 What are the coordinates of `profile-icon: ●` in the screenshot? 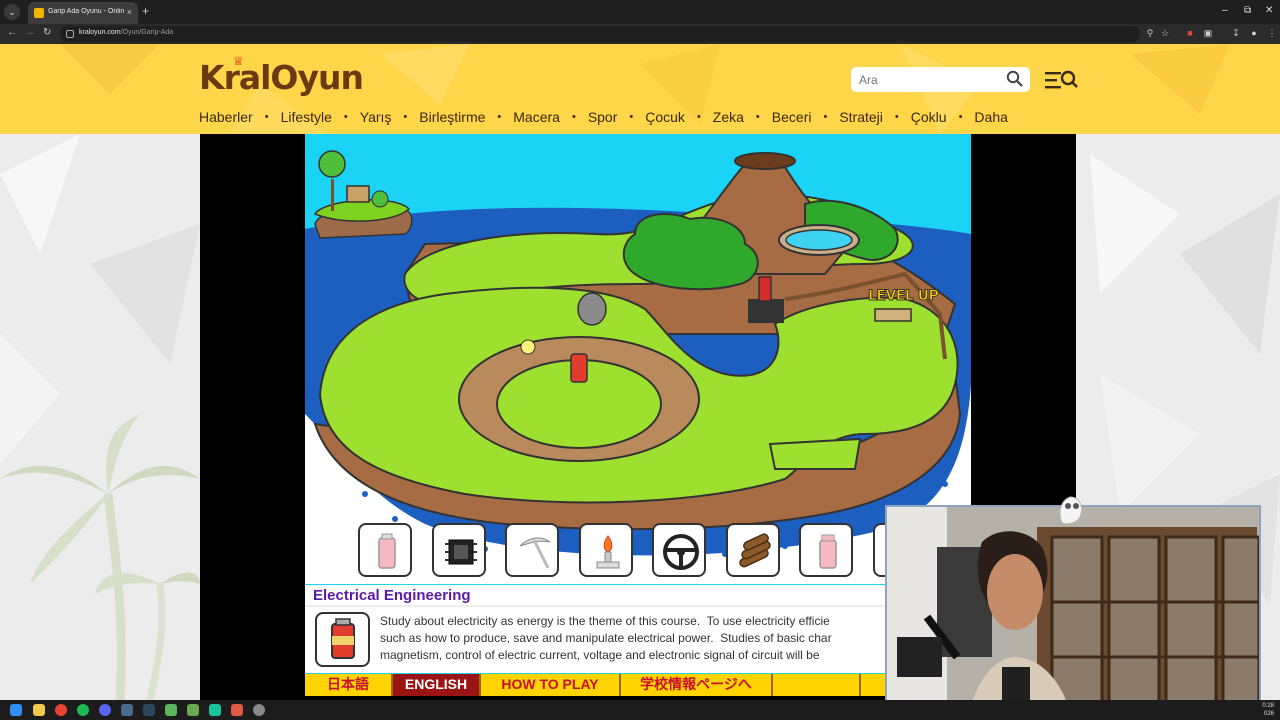 It's located at (1254, 33).